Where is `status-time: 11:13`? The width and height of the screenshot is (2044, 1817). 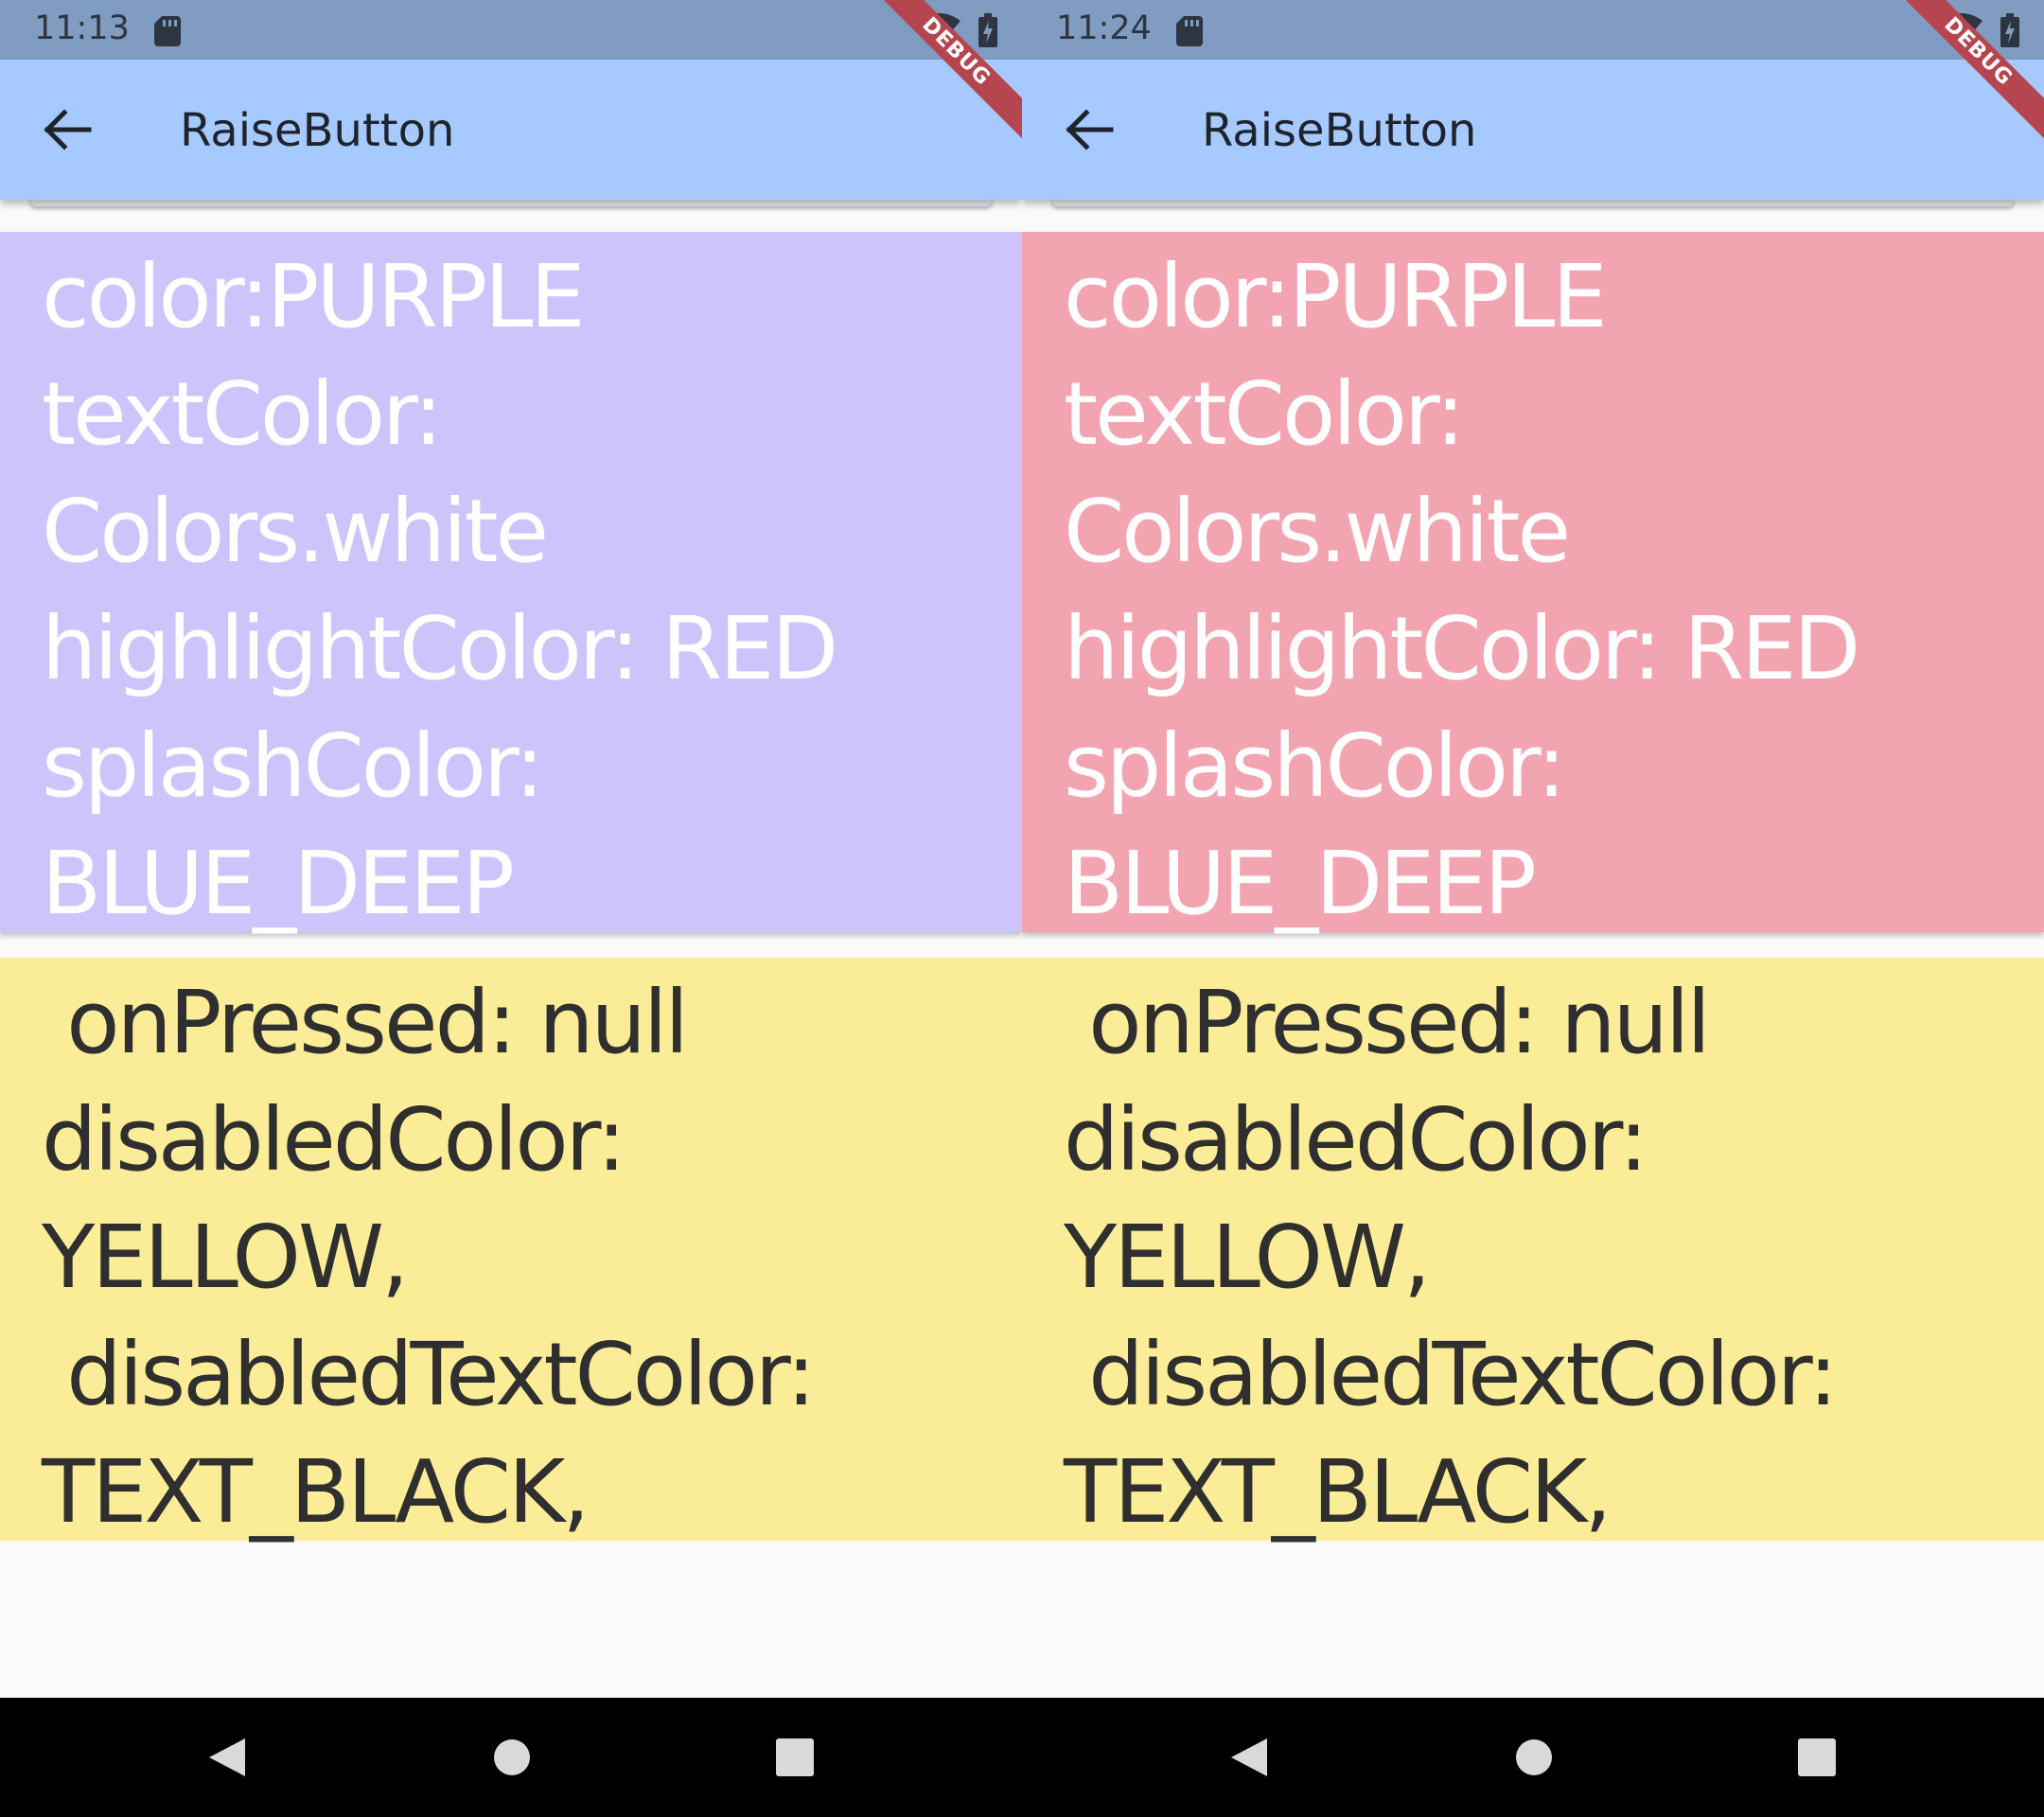 status-time: 11:13 is located at coordinates (82, 28).